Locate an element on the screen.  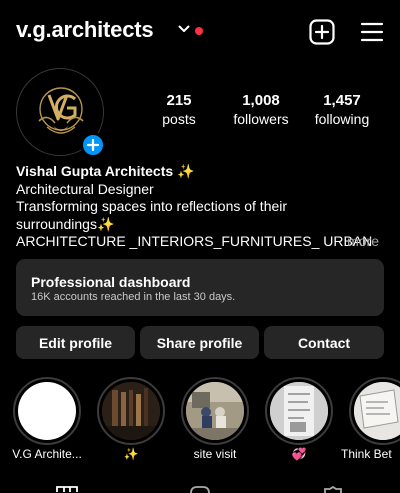
grid-icon is located at coordinates (67, 489).